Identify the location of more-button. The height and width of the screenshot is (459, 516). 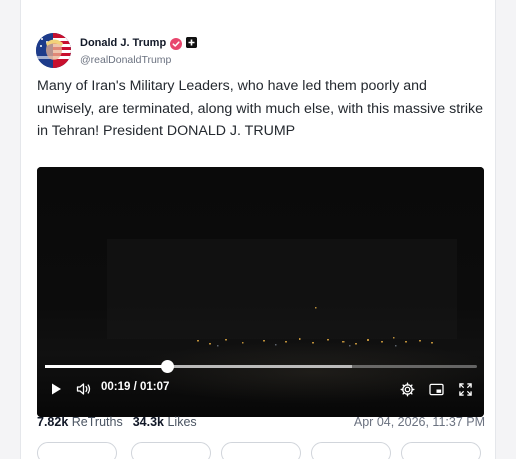
(441, 450).